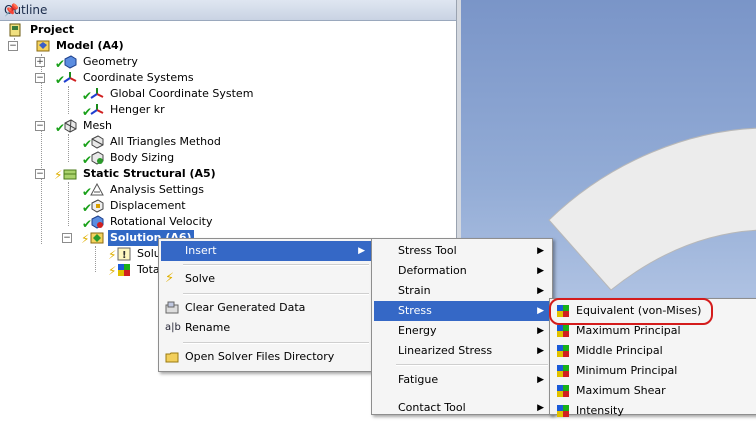 Image resolution: width=756 pixels, height=421 pixels. I want to click on menu-item-insert: Insert ▶, so click(266, 251).